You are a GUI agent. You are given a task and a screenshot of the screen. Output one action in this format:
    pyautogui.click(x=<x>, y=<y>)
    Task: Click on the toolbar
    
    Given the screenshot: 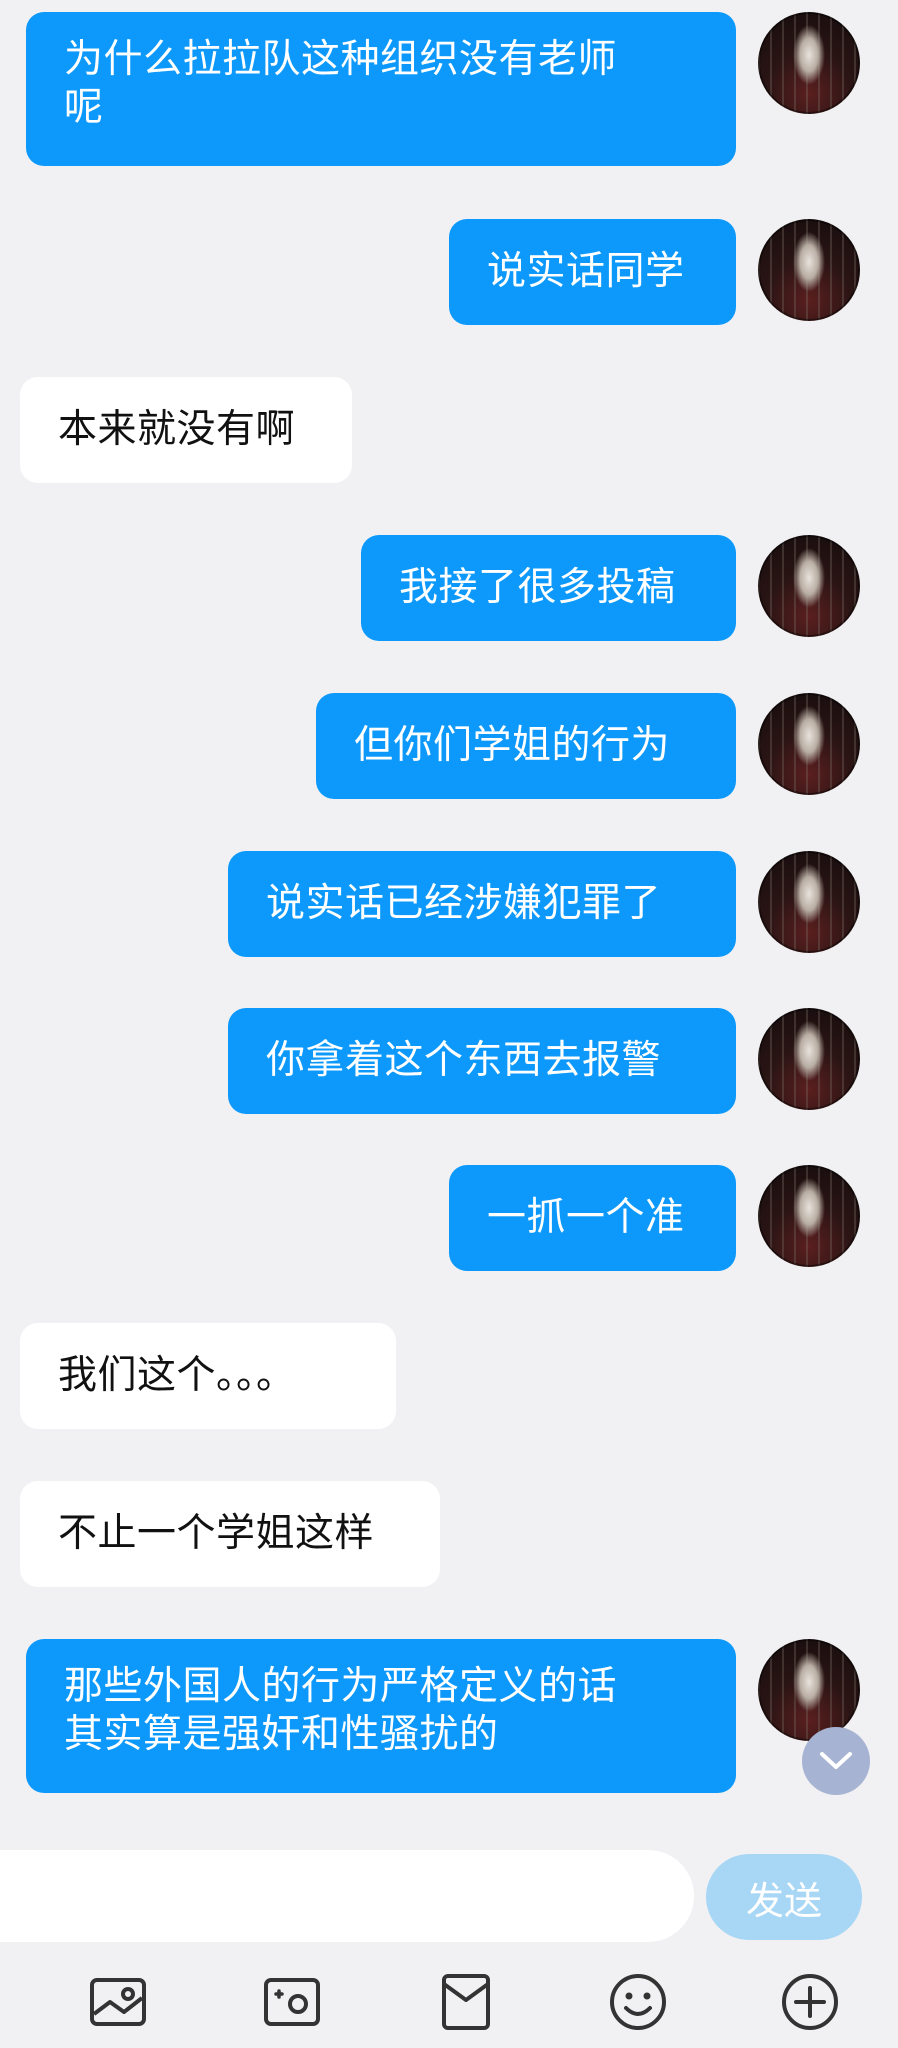 What is the action you would take?
    pyautogui.click(x=449, y=2009)
    